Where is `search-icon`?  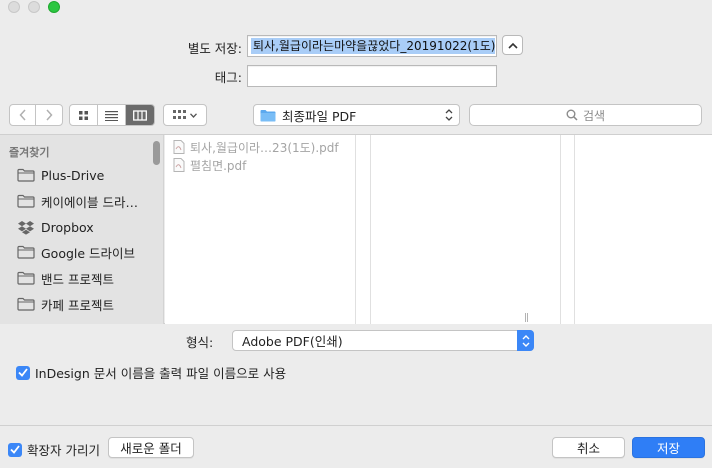 search-icon is located at coordinates (572, 115).